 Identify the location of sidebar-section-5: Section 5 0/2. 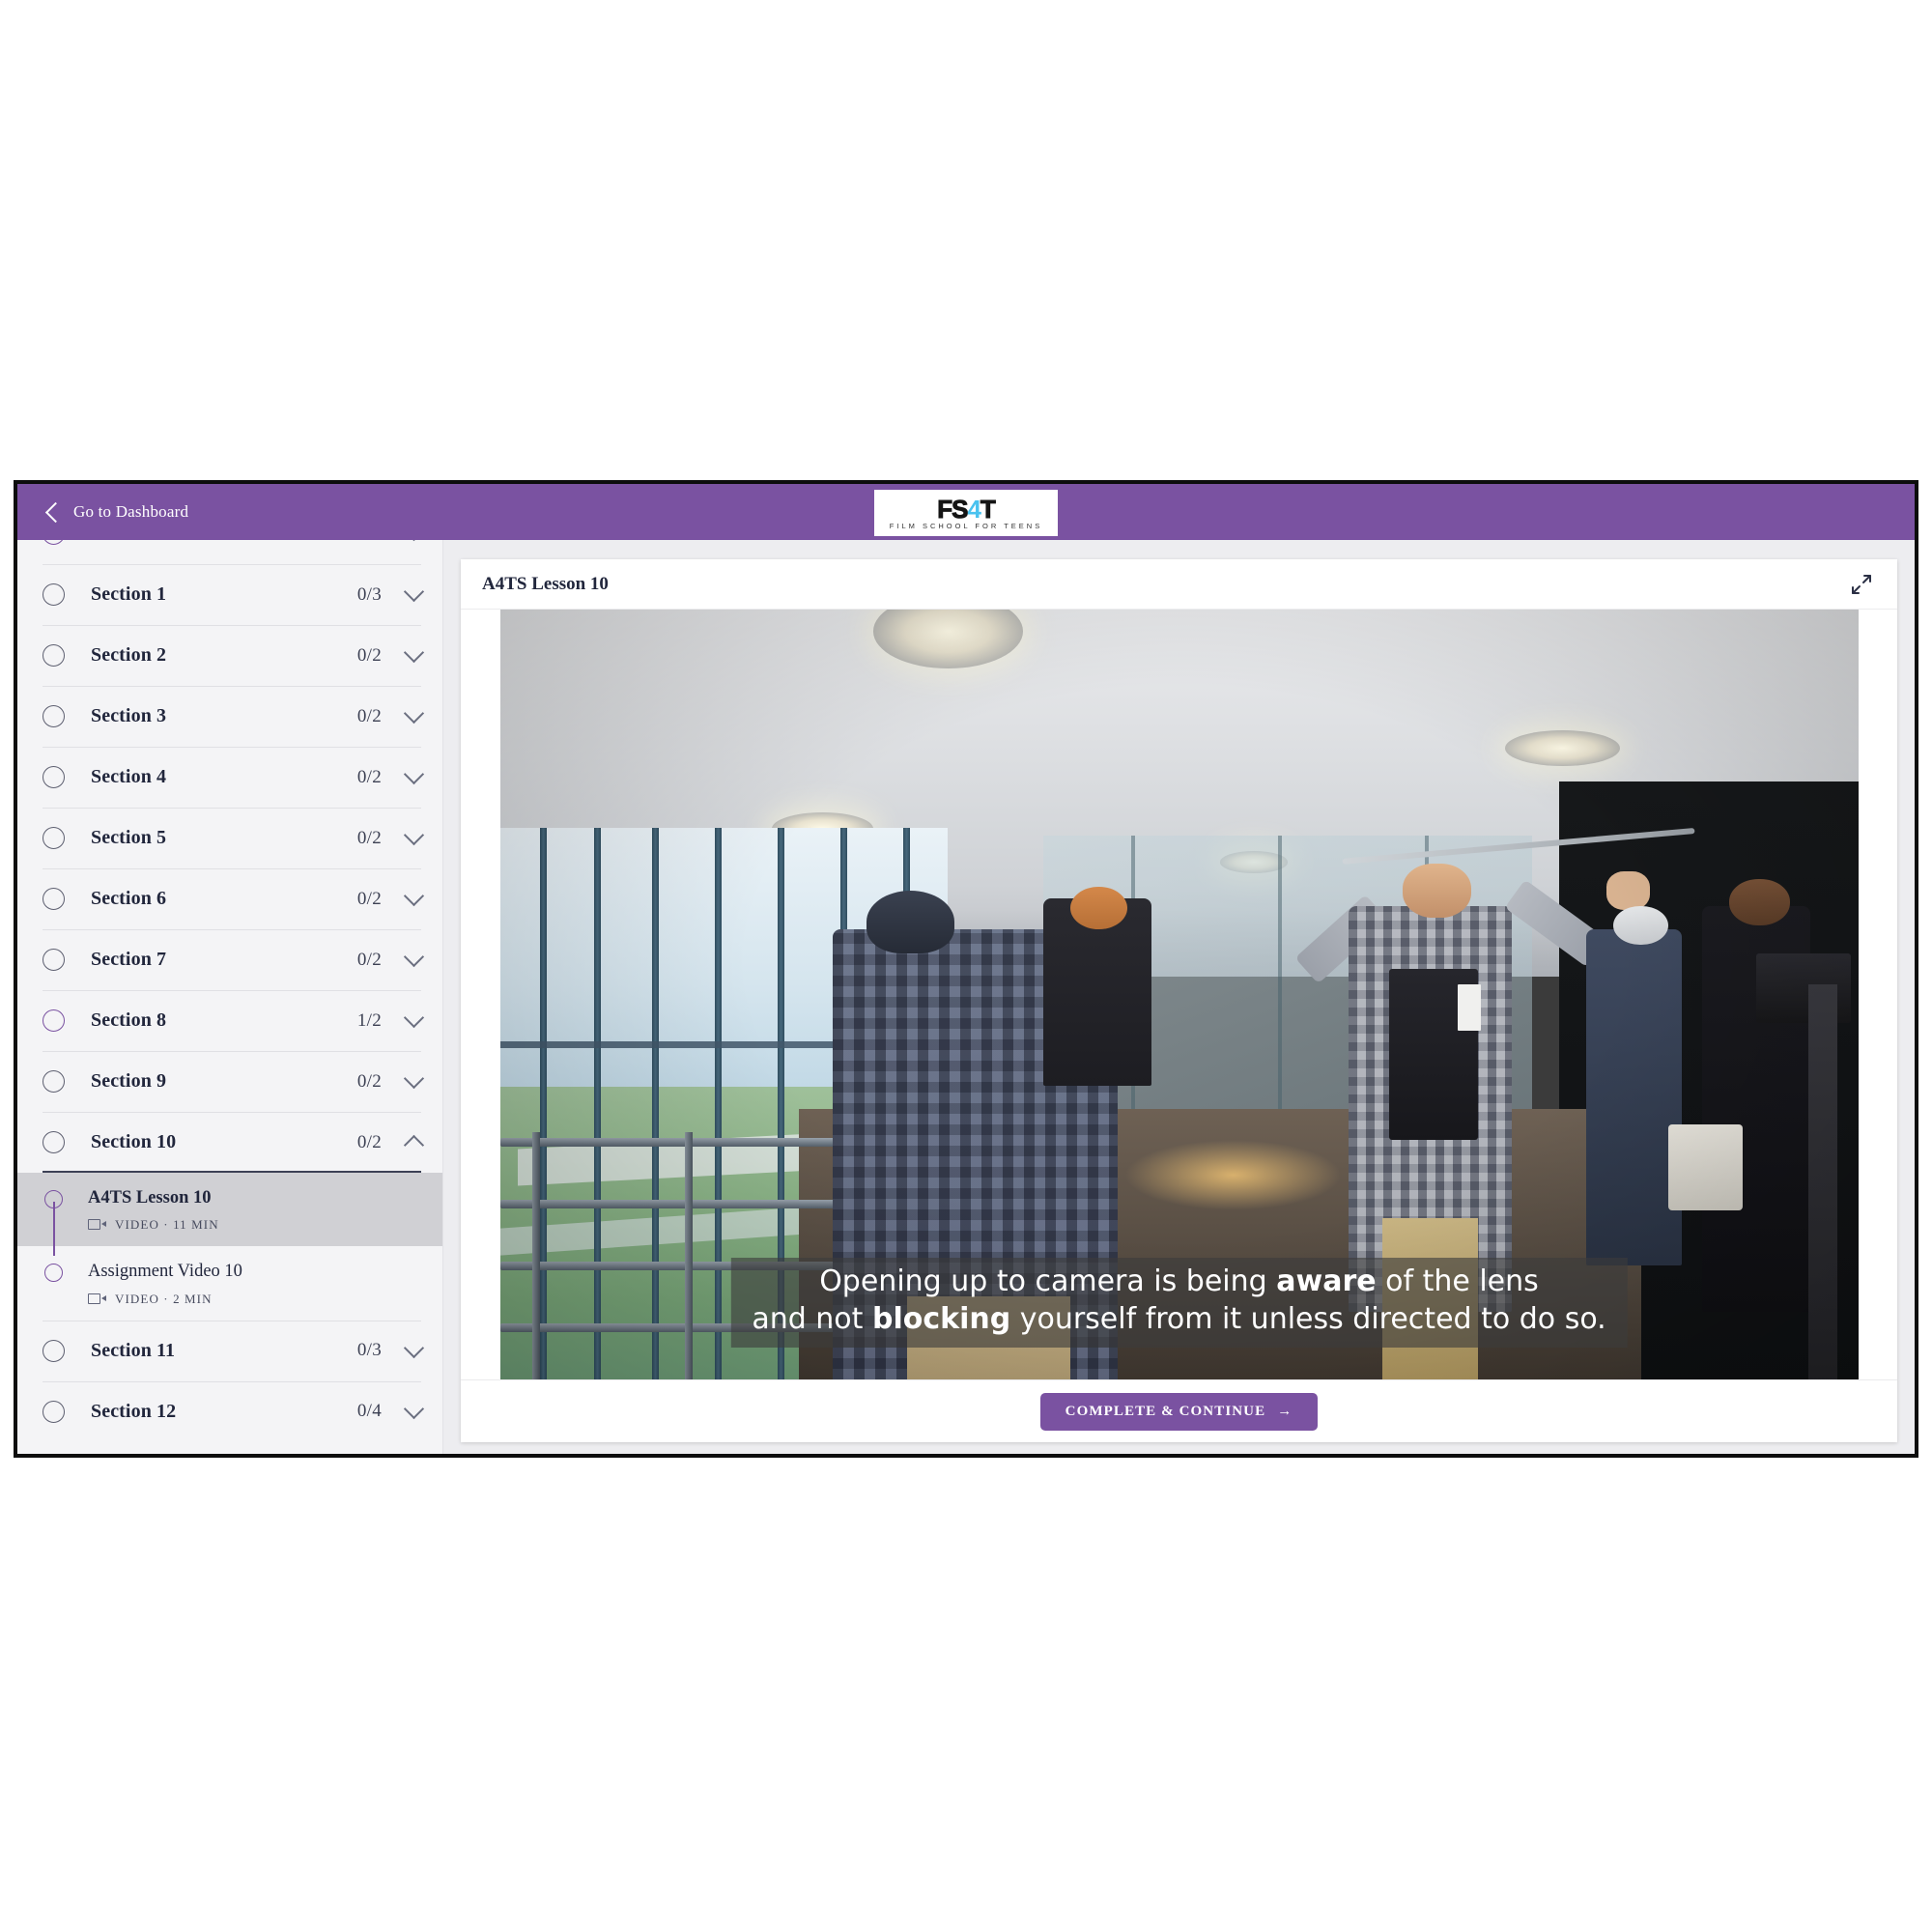
(229, 838).